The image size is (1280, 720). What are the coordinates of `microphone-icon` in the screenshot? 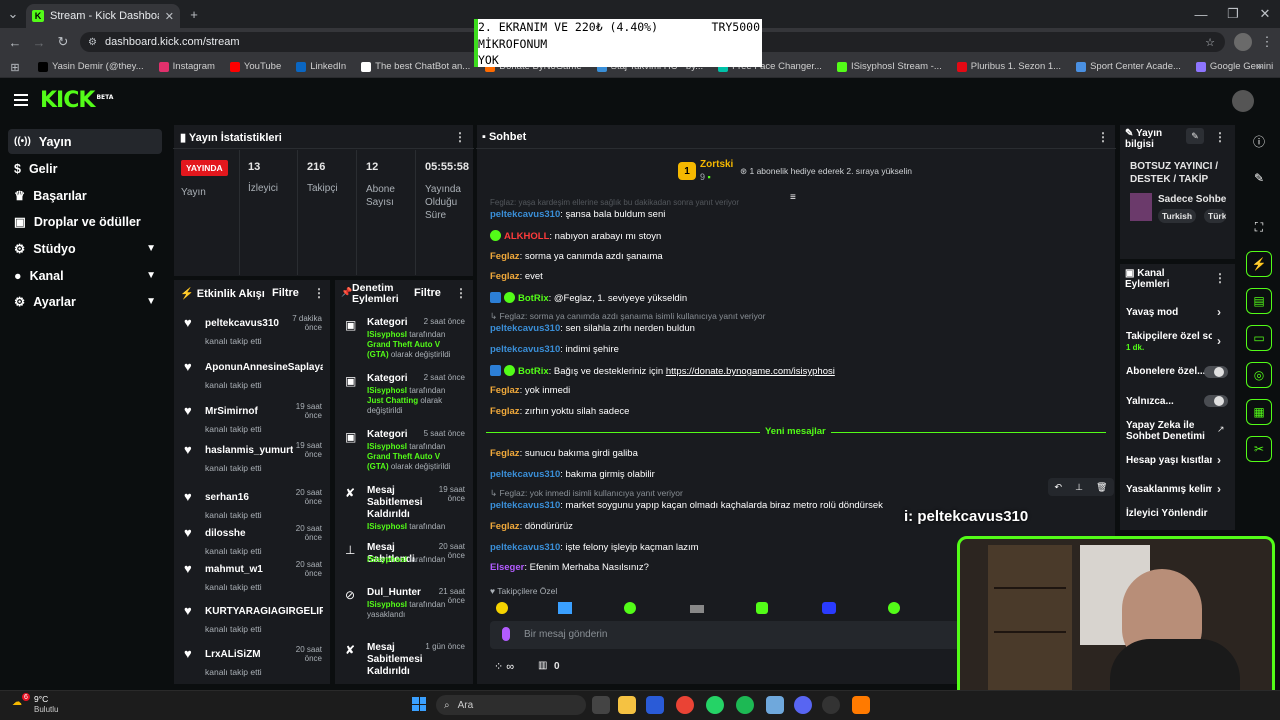 It's located at (506, 634).